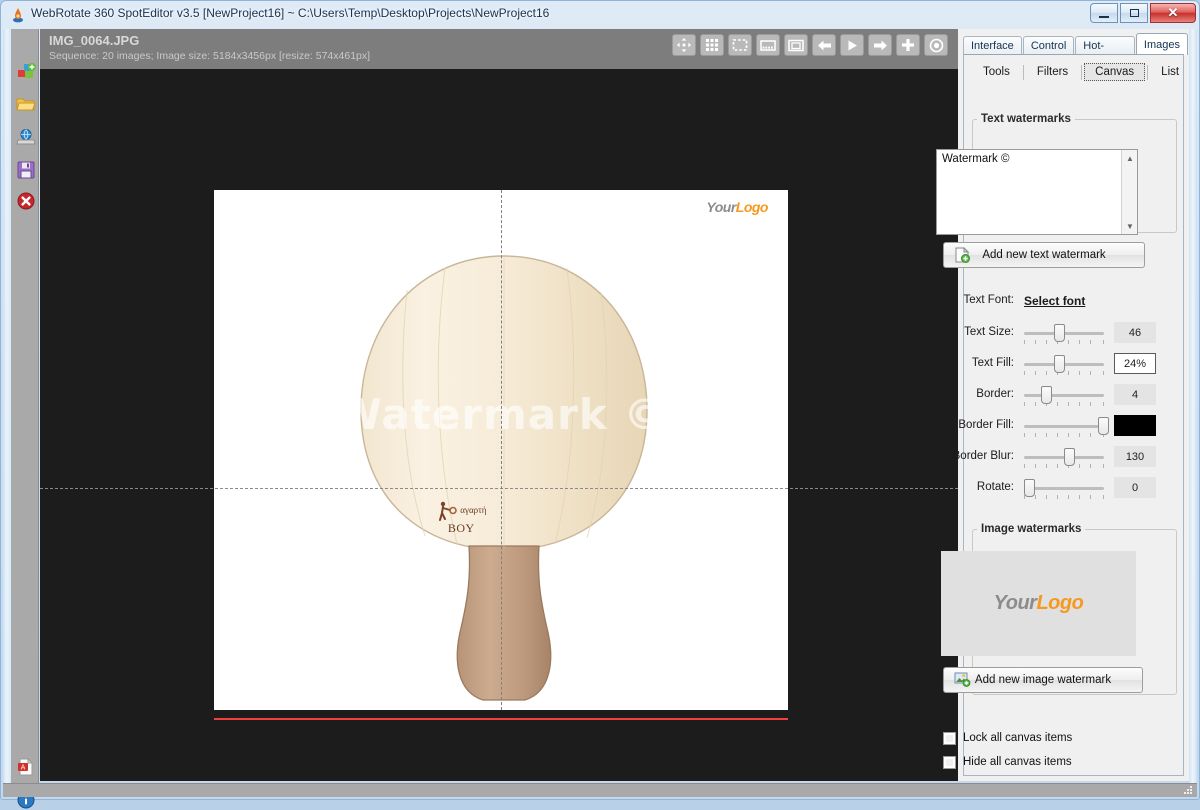  I want to click on add-text-watermark-button: Add new text watermark, so click(1044, 255).